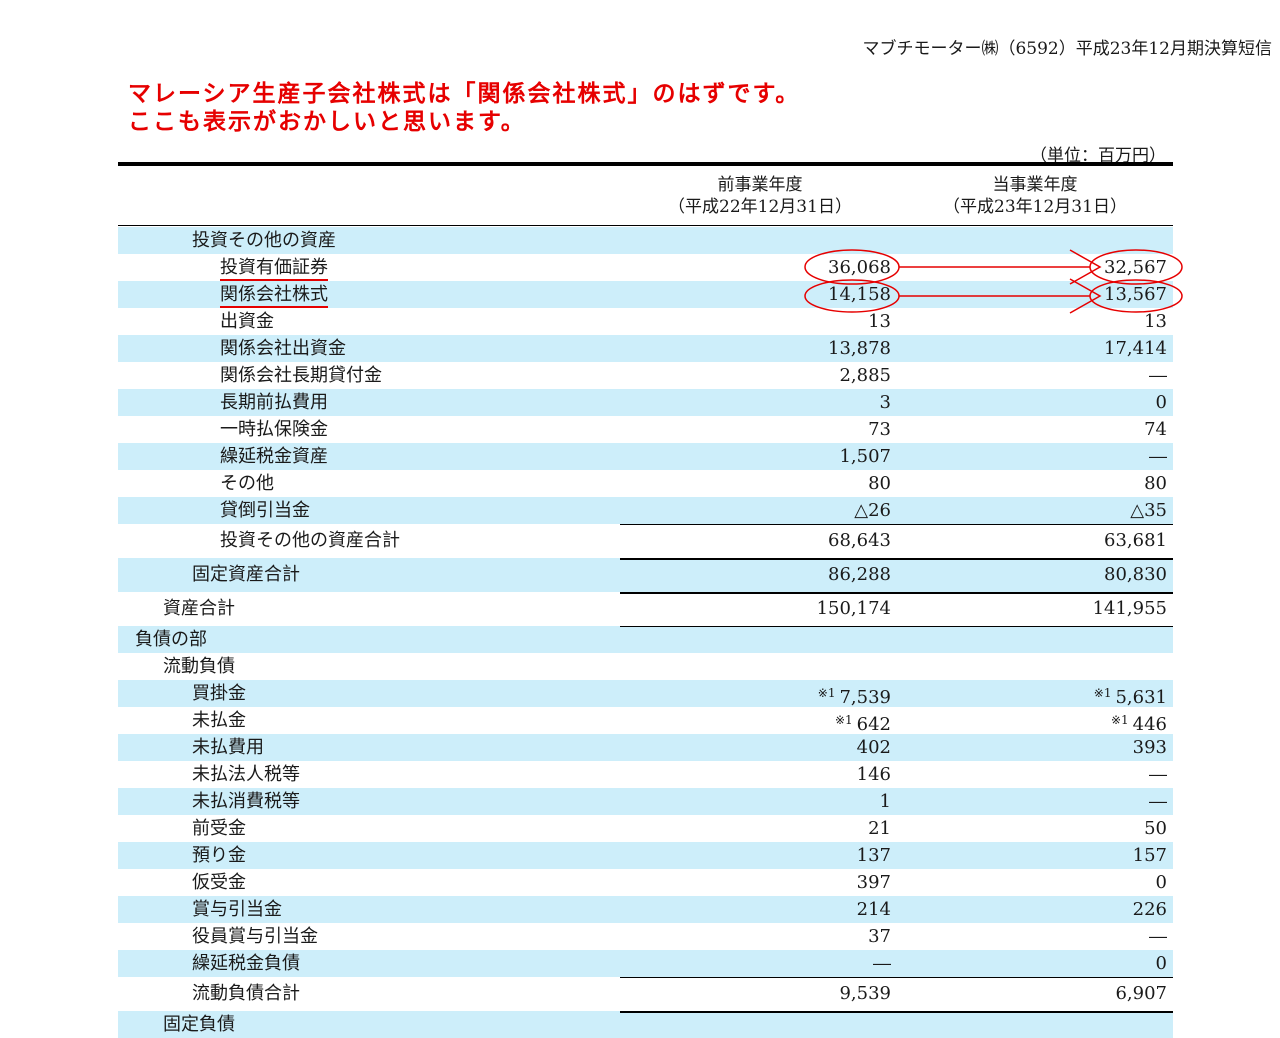  I want to click on row-label: その他, so click(247, 483).